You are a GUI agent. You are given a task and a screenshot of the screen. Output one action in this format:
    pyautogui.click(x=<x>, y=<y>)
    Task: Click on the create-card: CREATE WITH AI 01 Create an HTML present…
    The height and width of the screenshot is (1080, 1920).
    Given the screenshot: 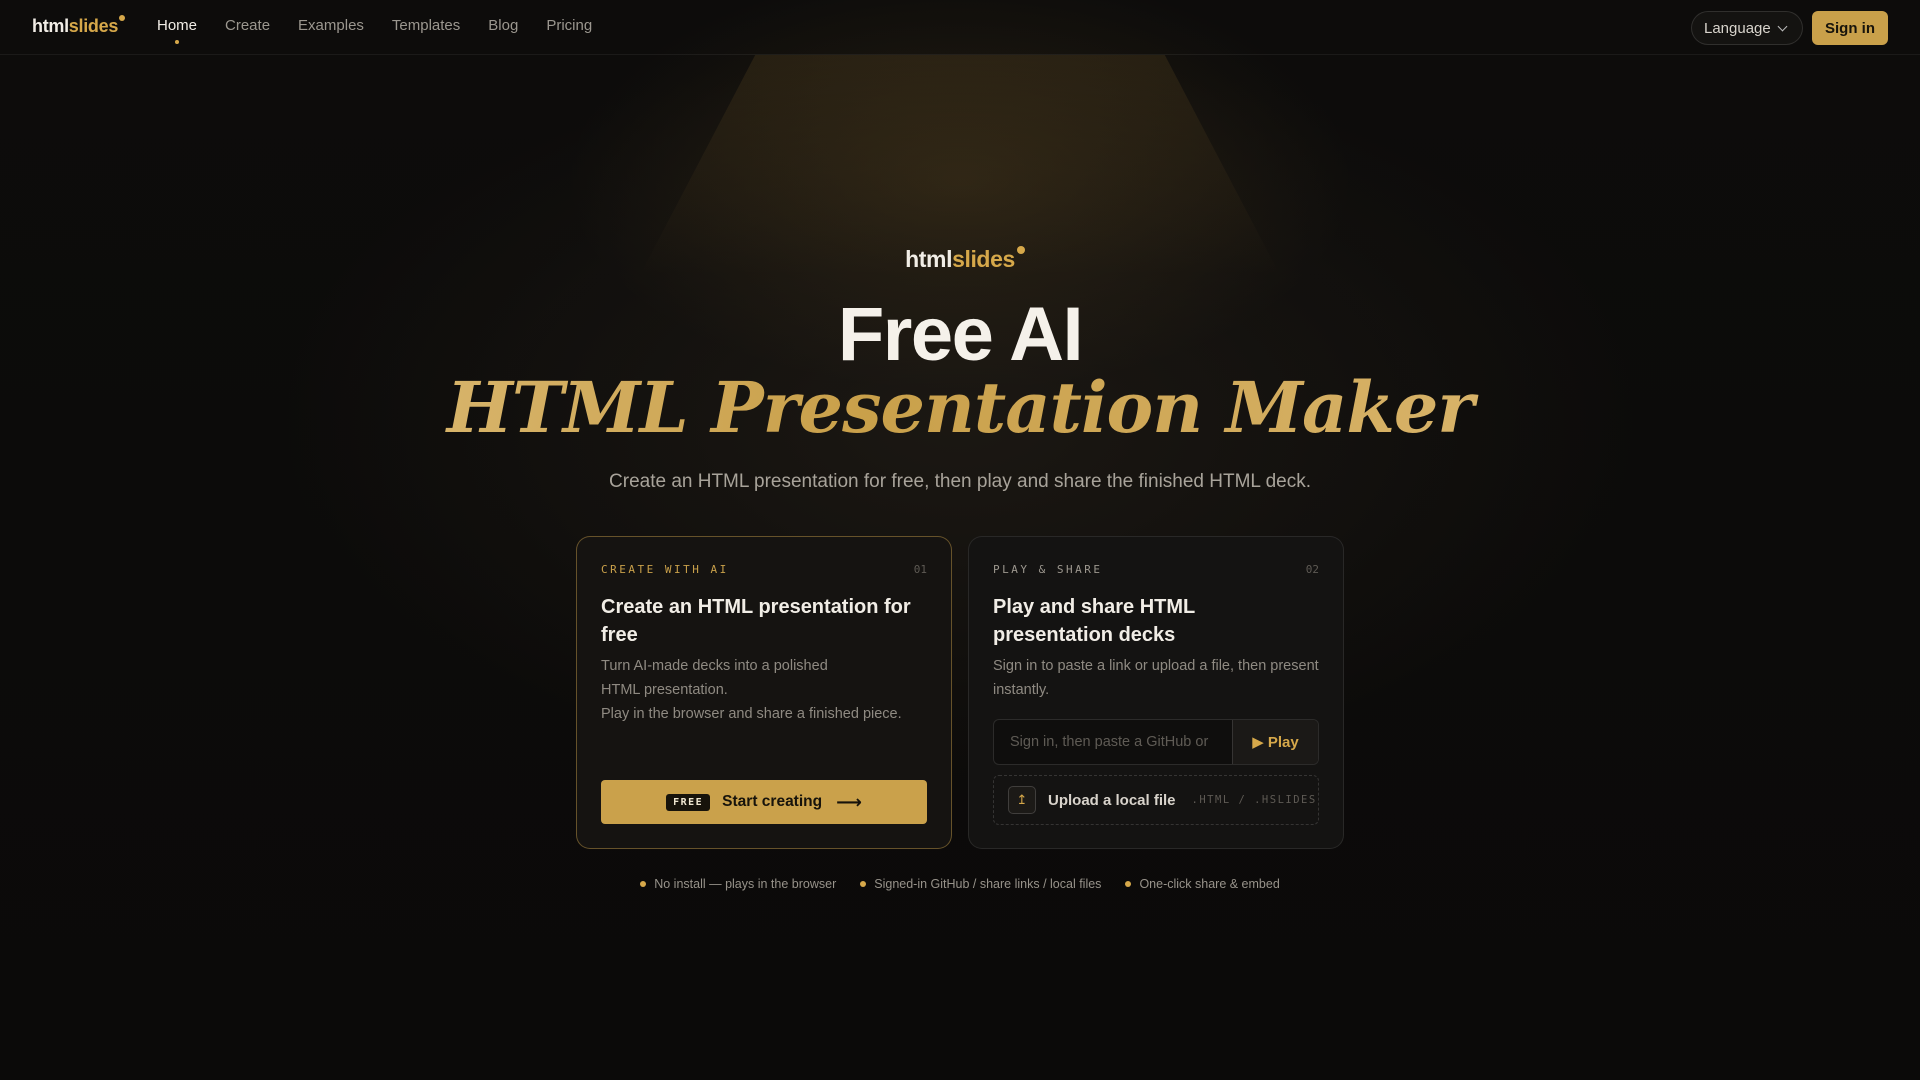 What is the action you would take?
    pyautogui.click(x=764, y=692)
    